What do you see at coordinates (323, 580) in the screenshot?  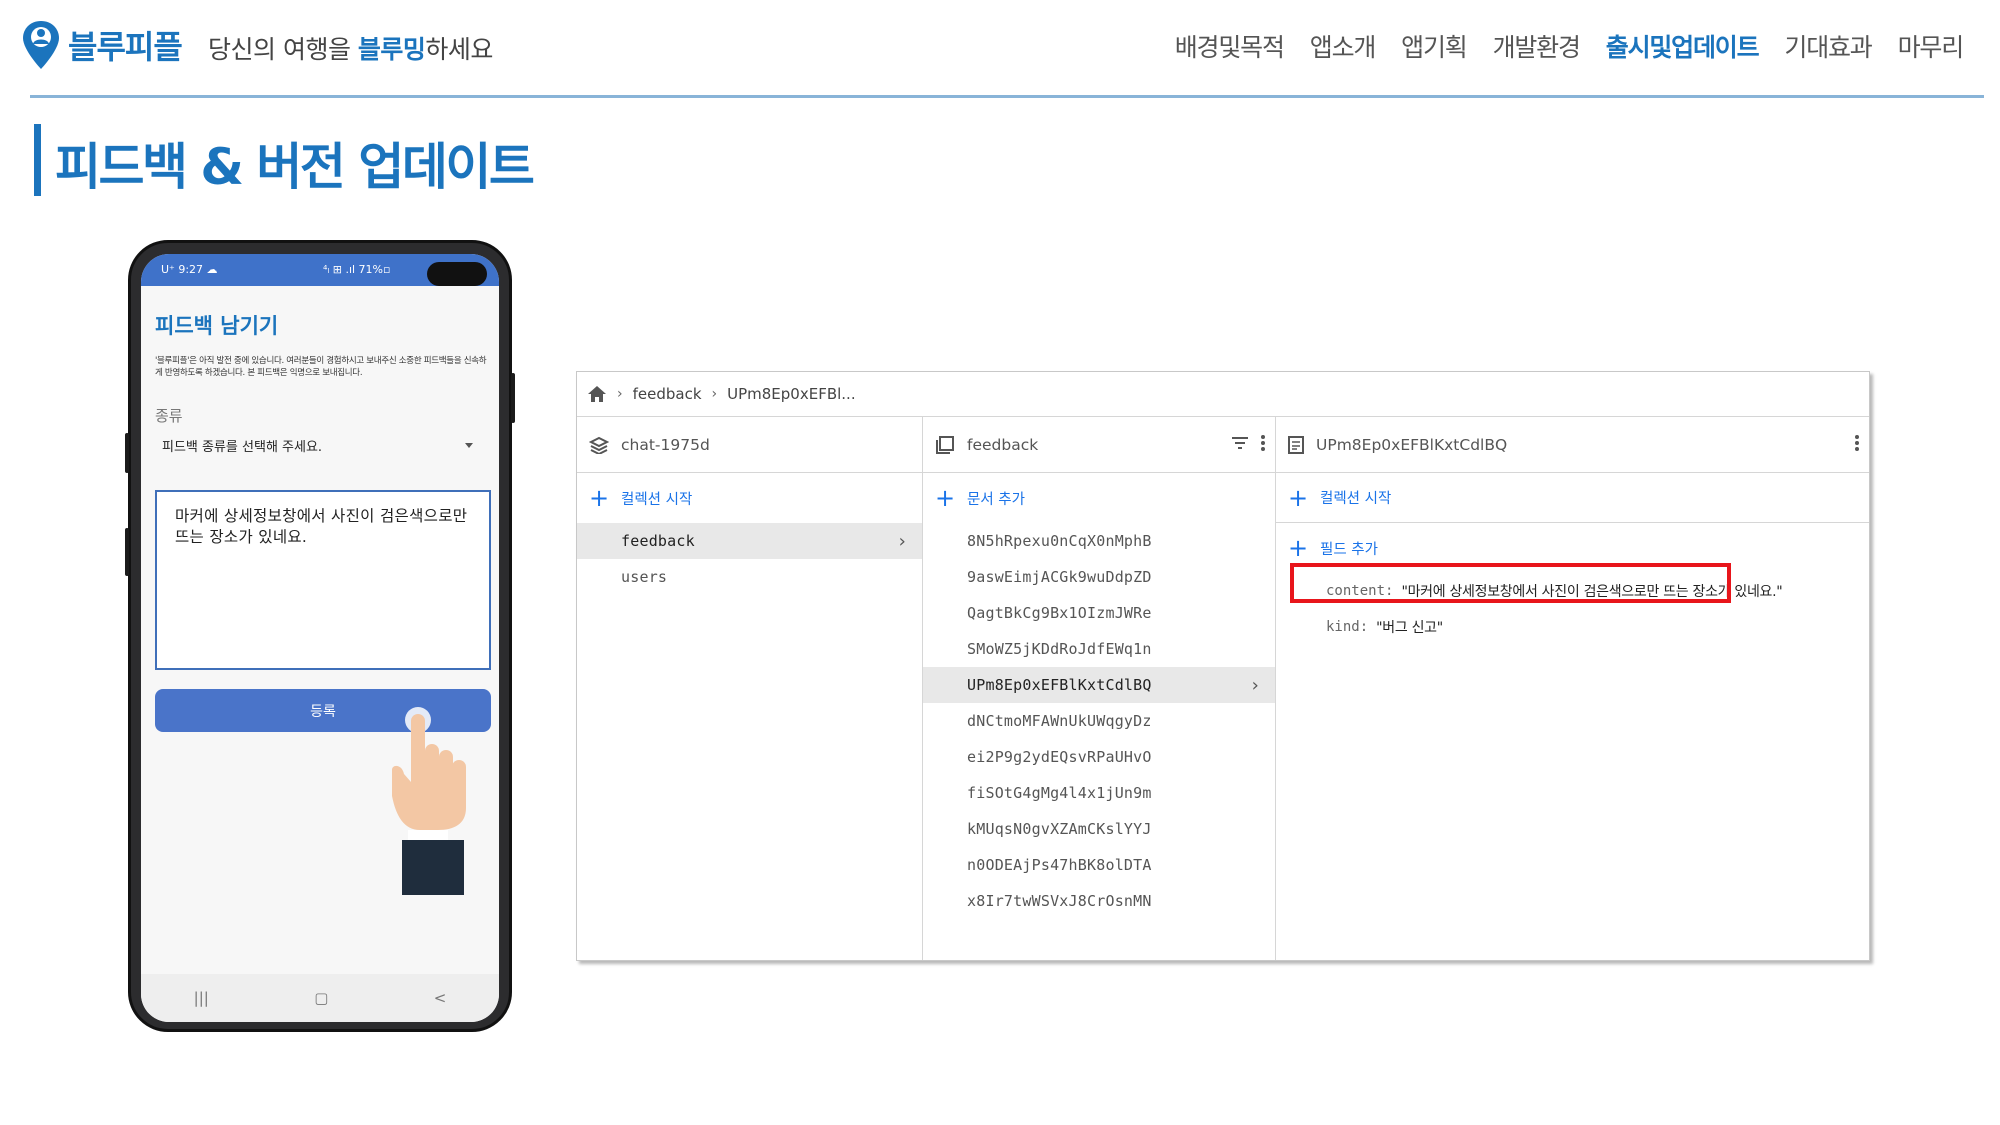 I see `feedback-text-input: 마커에 상세정보창에서 사진이 검은색으로만 뜨는 장소가 있네요.` at bounding box center [323, 580].